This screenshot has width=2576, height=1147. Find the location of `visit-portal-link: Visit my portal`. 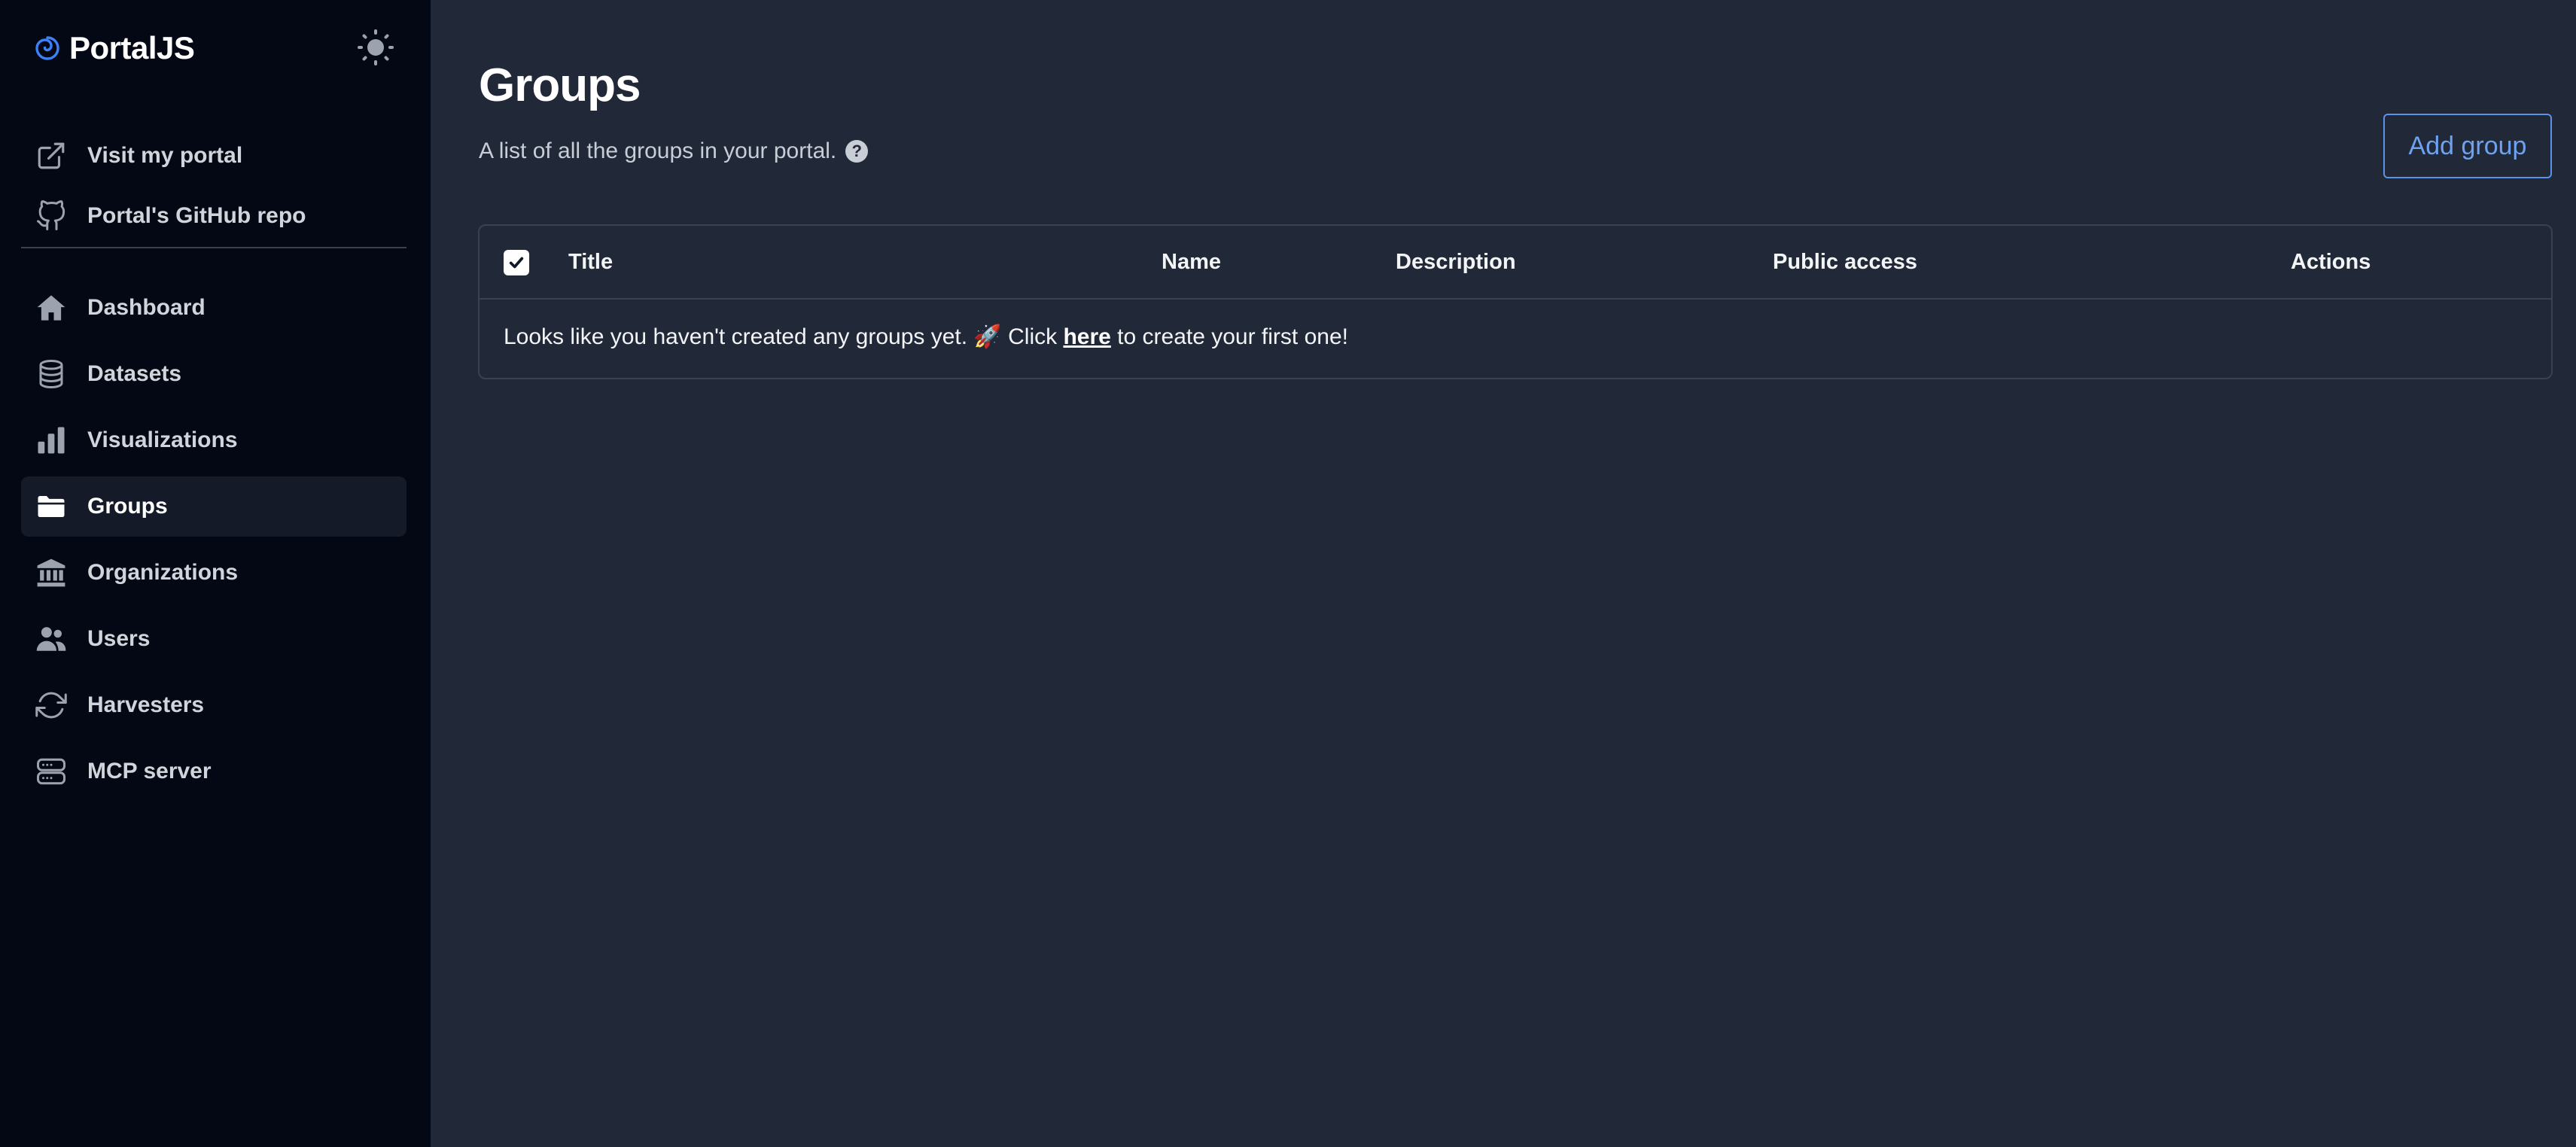

visit-portal-link: Visit my portal is located at coordinates (214, 155).